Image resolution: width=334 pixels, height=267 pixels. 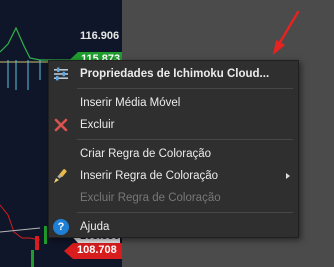 What do you see at coordinates (32, 258) in the screenshot?
I see `candle-green-small` at bounding box center [32, 258].